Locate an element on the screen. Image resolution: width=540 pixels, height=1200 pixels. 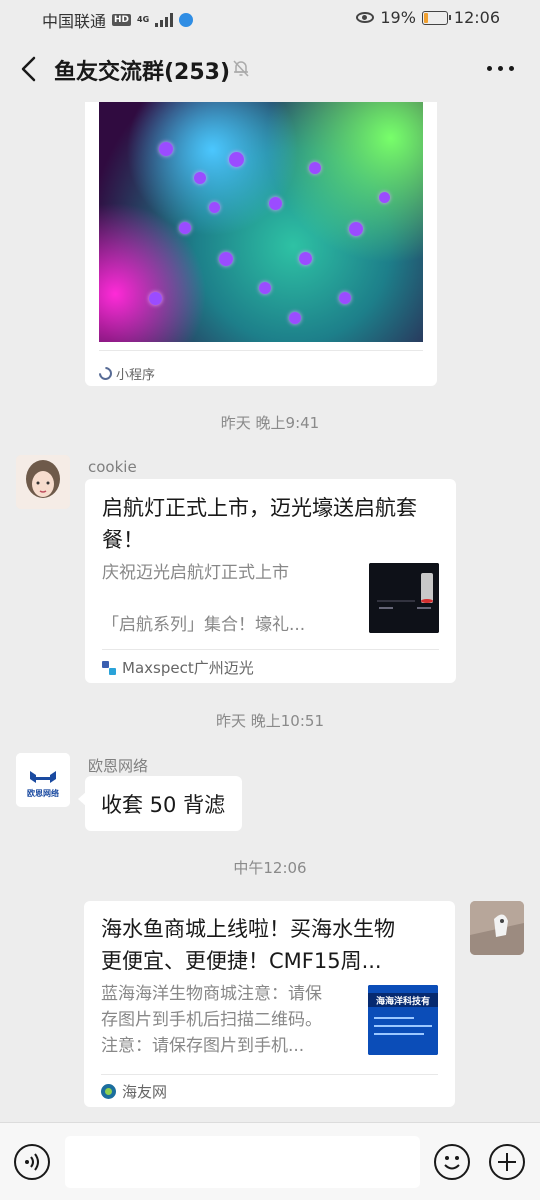
svg-text: 欧恩网络 is located at coordinates (43, 793).